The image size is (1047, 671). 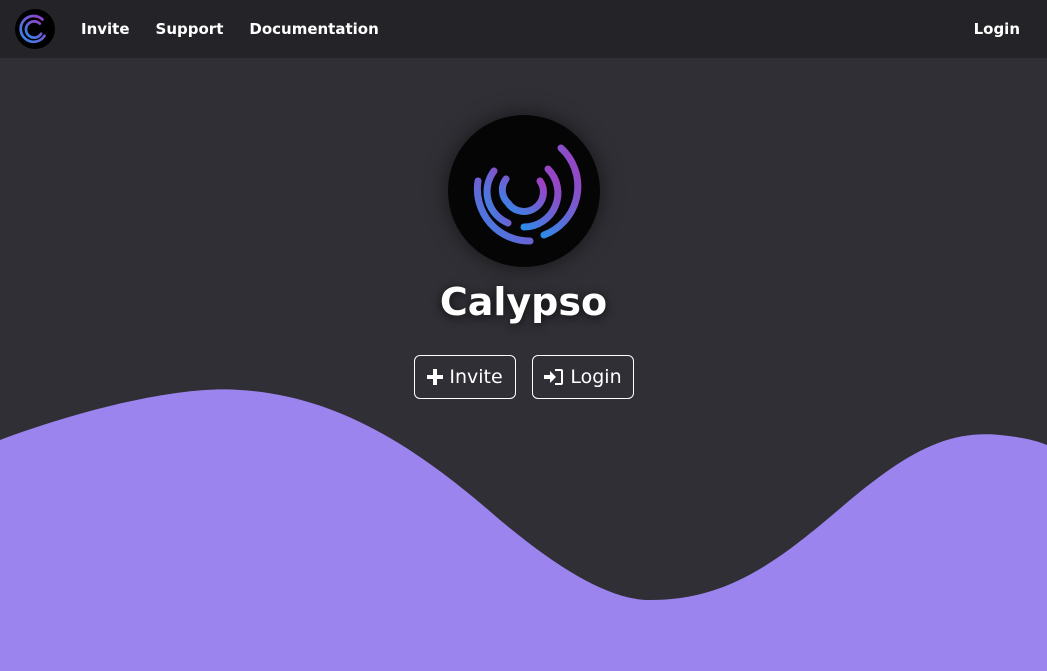 I want to click on nav-logo, so click(x=35, y=29).